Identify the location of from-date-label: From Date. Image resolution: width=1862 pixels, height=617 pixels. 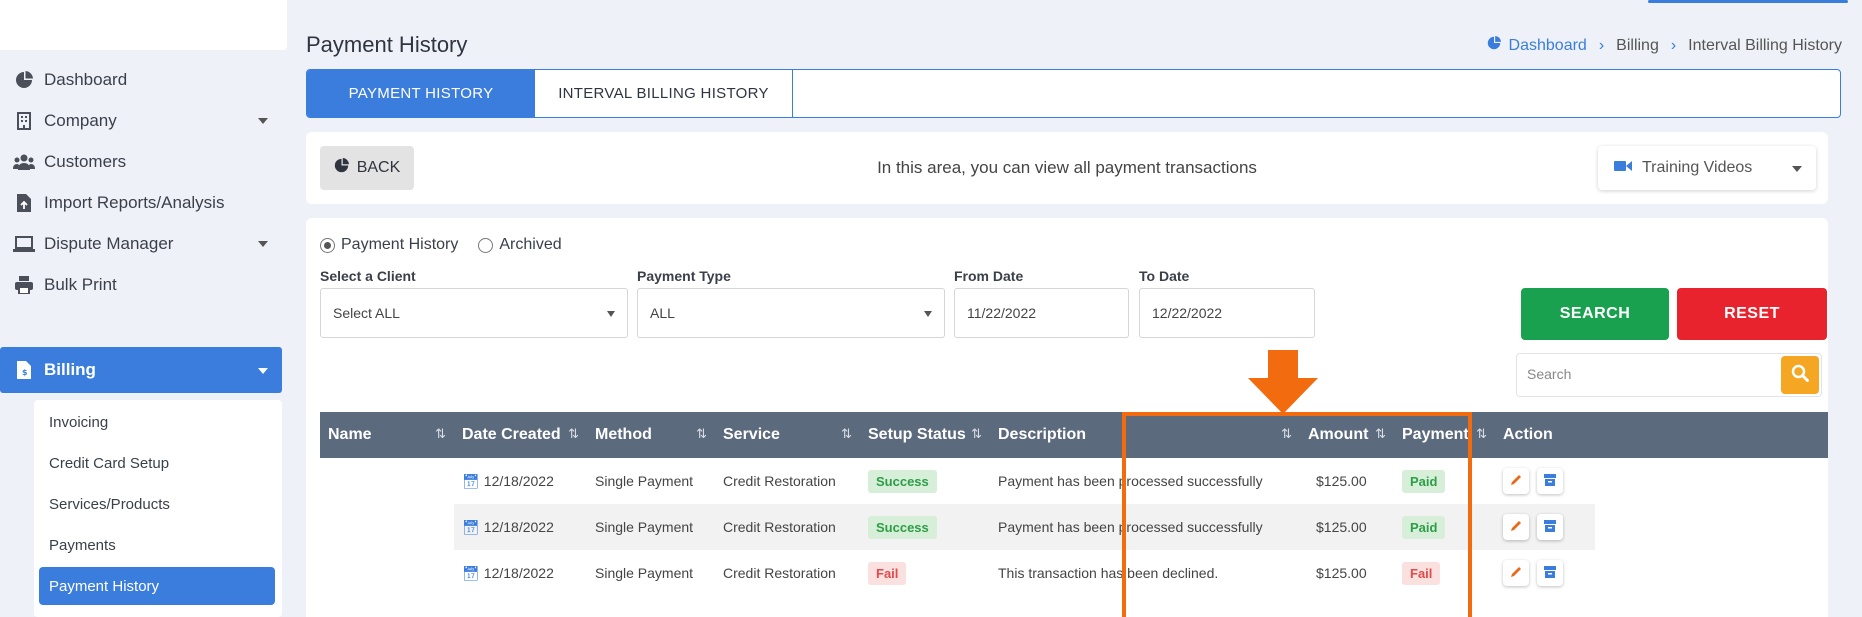
(989, 276).